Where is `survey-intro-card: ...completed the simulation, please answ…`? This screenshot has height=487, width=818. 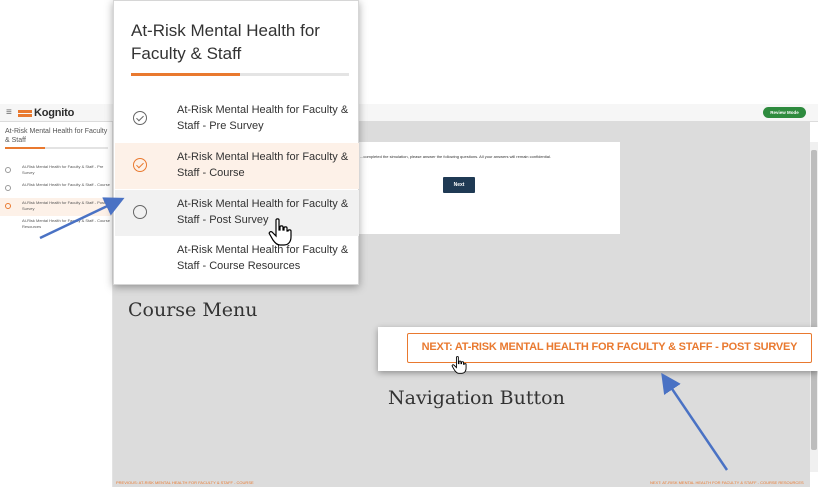
survey-intro-card: ...completed the simulation, please answ… is located at coordinates (475, 188).